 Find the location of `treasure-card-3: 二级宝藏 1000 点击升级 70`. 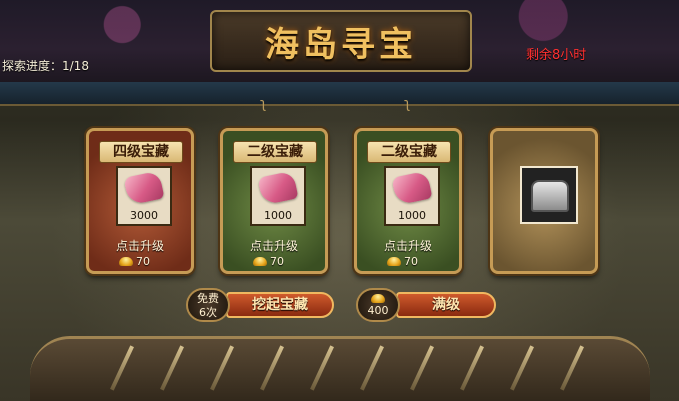

treasure-card-3: 二级宝藏 1000 点击升级 70 is located at coordinates (408, 201).